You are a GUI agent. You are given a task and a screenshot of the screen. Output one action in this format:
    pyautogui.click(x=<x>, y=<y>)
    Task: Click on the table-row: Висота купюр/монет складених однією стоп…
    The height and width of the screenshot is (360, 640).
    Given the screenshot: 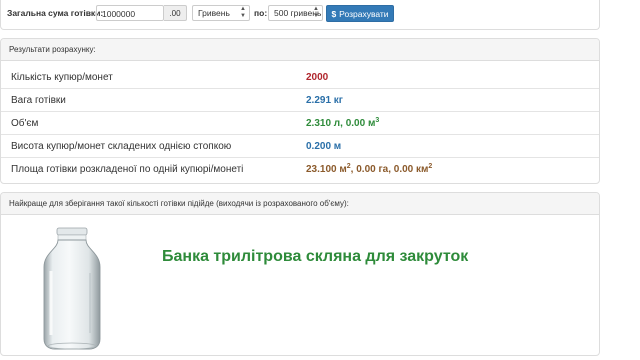 What is the action you would take?
    pyautogui.click(x=300, y=146)
    